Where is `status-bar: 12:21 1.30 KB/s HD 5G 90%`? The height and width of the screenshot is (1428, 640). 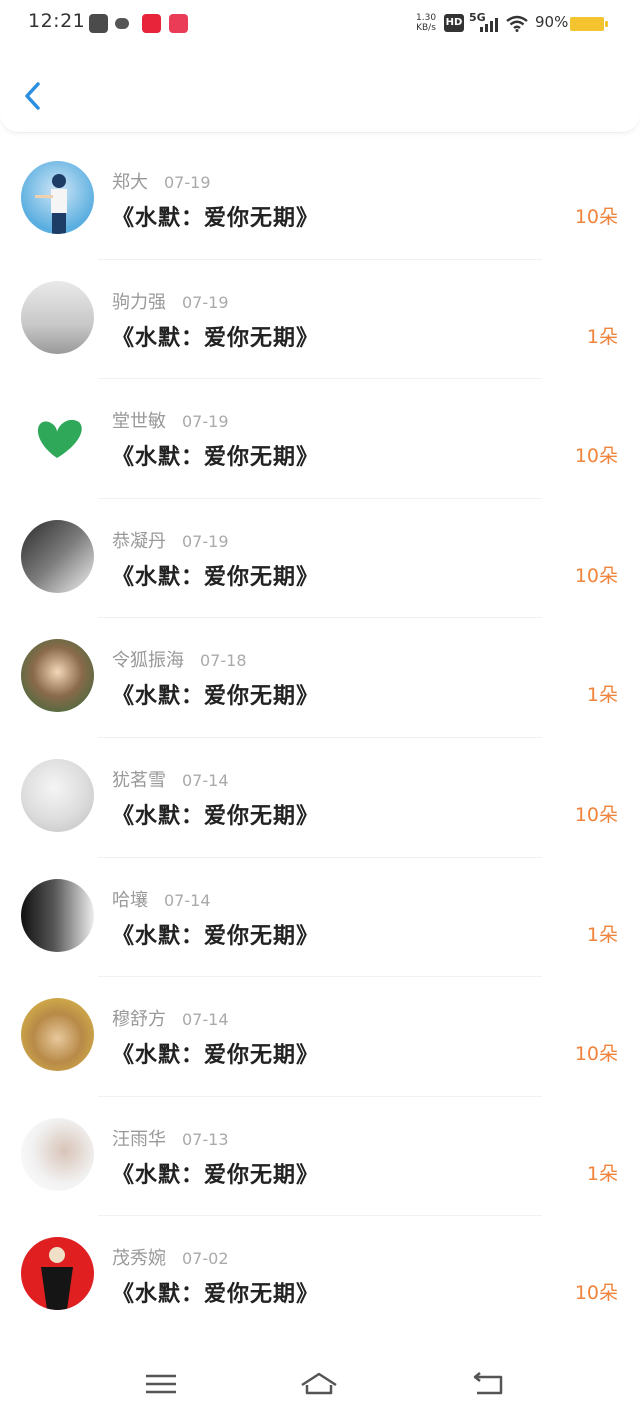 status-bar: 12:21 1.30 KB/s HD 5G 90% is located at coordinates (320, 24).